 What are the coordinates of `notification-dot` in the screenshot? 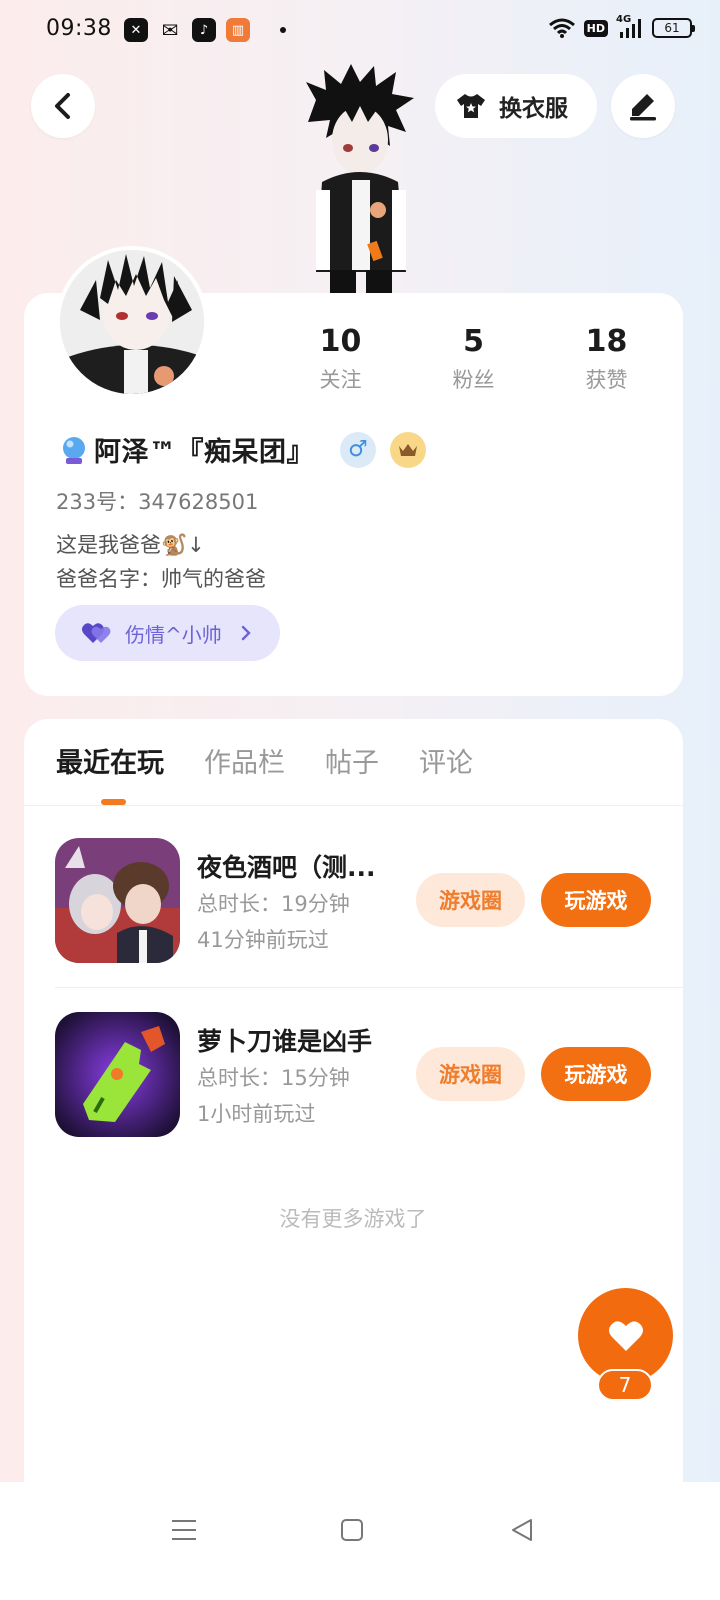 It's located at (283, 30).